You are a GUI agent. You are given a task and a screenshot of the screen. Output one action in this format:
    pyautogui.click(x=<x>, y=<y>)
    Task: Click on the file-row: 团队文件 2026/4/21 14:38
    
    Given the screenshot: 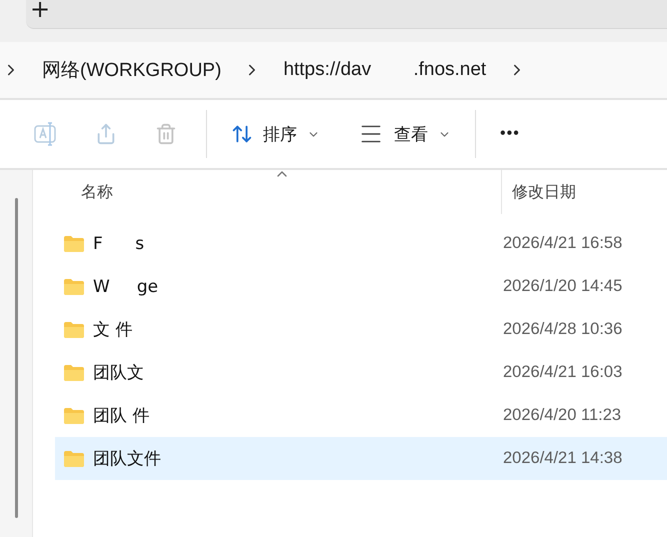 What is the action you would take?
    pyautogui.click(x=361, y=458)
    